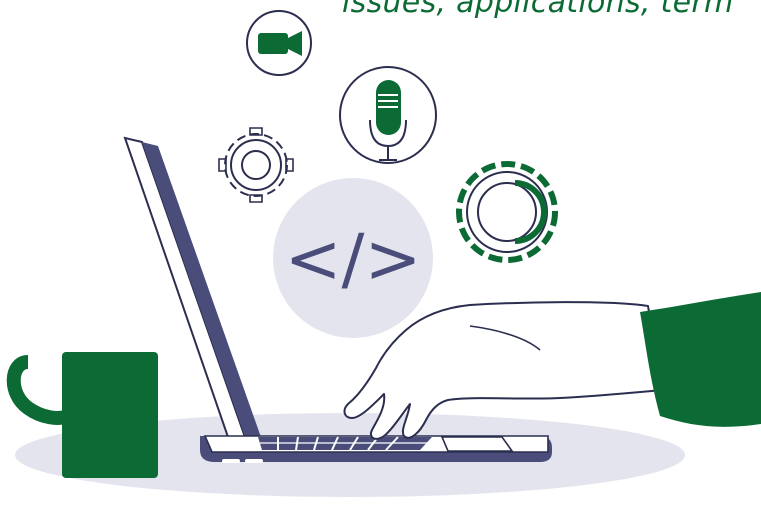 This screenshot has width=761, height=521. I want to click on microphone-icon, so click(388, 115).